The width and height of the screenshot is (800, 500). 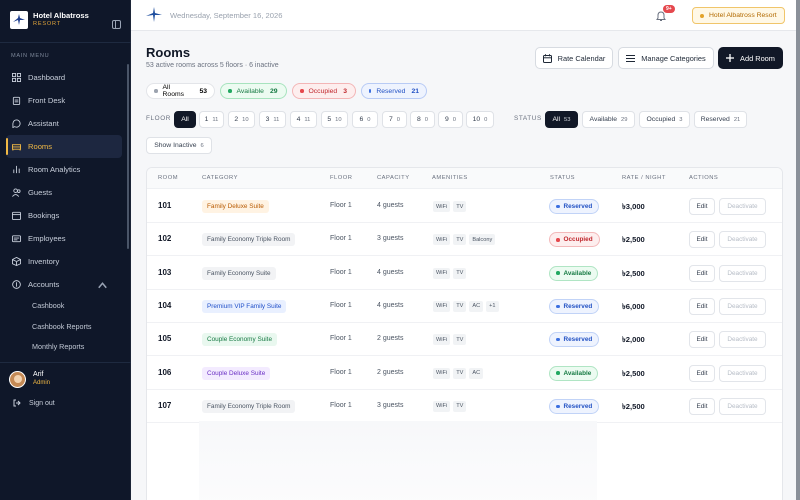 I want to click on floor-chip-6: 60, so click(x=365, y=119).